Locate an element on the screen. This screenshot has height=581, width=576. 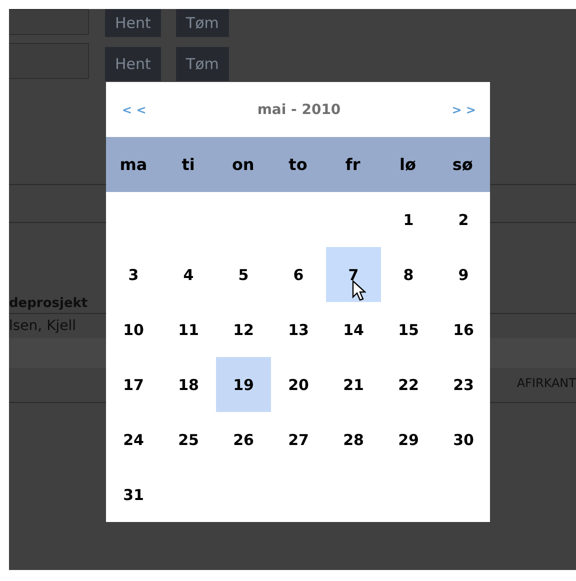
calendar-day: 16 is located at coordinates (463, 329).